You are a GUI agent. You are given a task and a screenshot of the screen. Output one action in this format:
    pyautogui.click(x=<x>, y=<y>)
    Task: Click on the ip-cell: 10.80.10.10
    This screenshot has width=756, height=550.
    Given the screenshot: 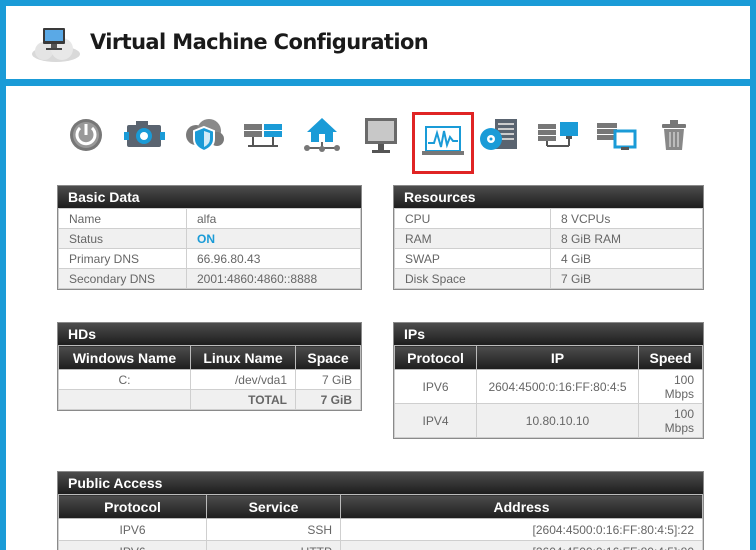 What is the action you would take?
    pyautogui.click(x=557, y=420)
    